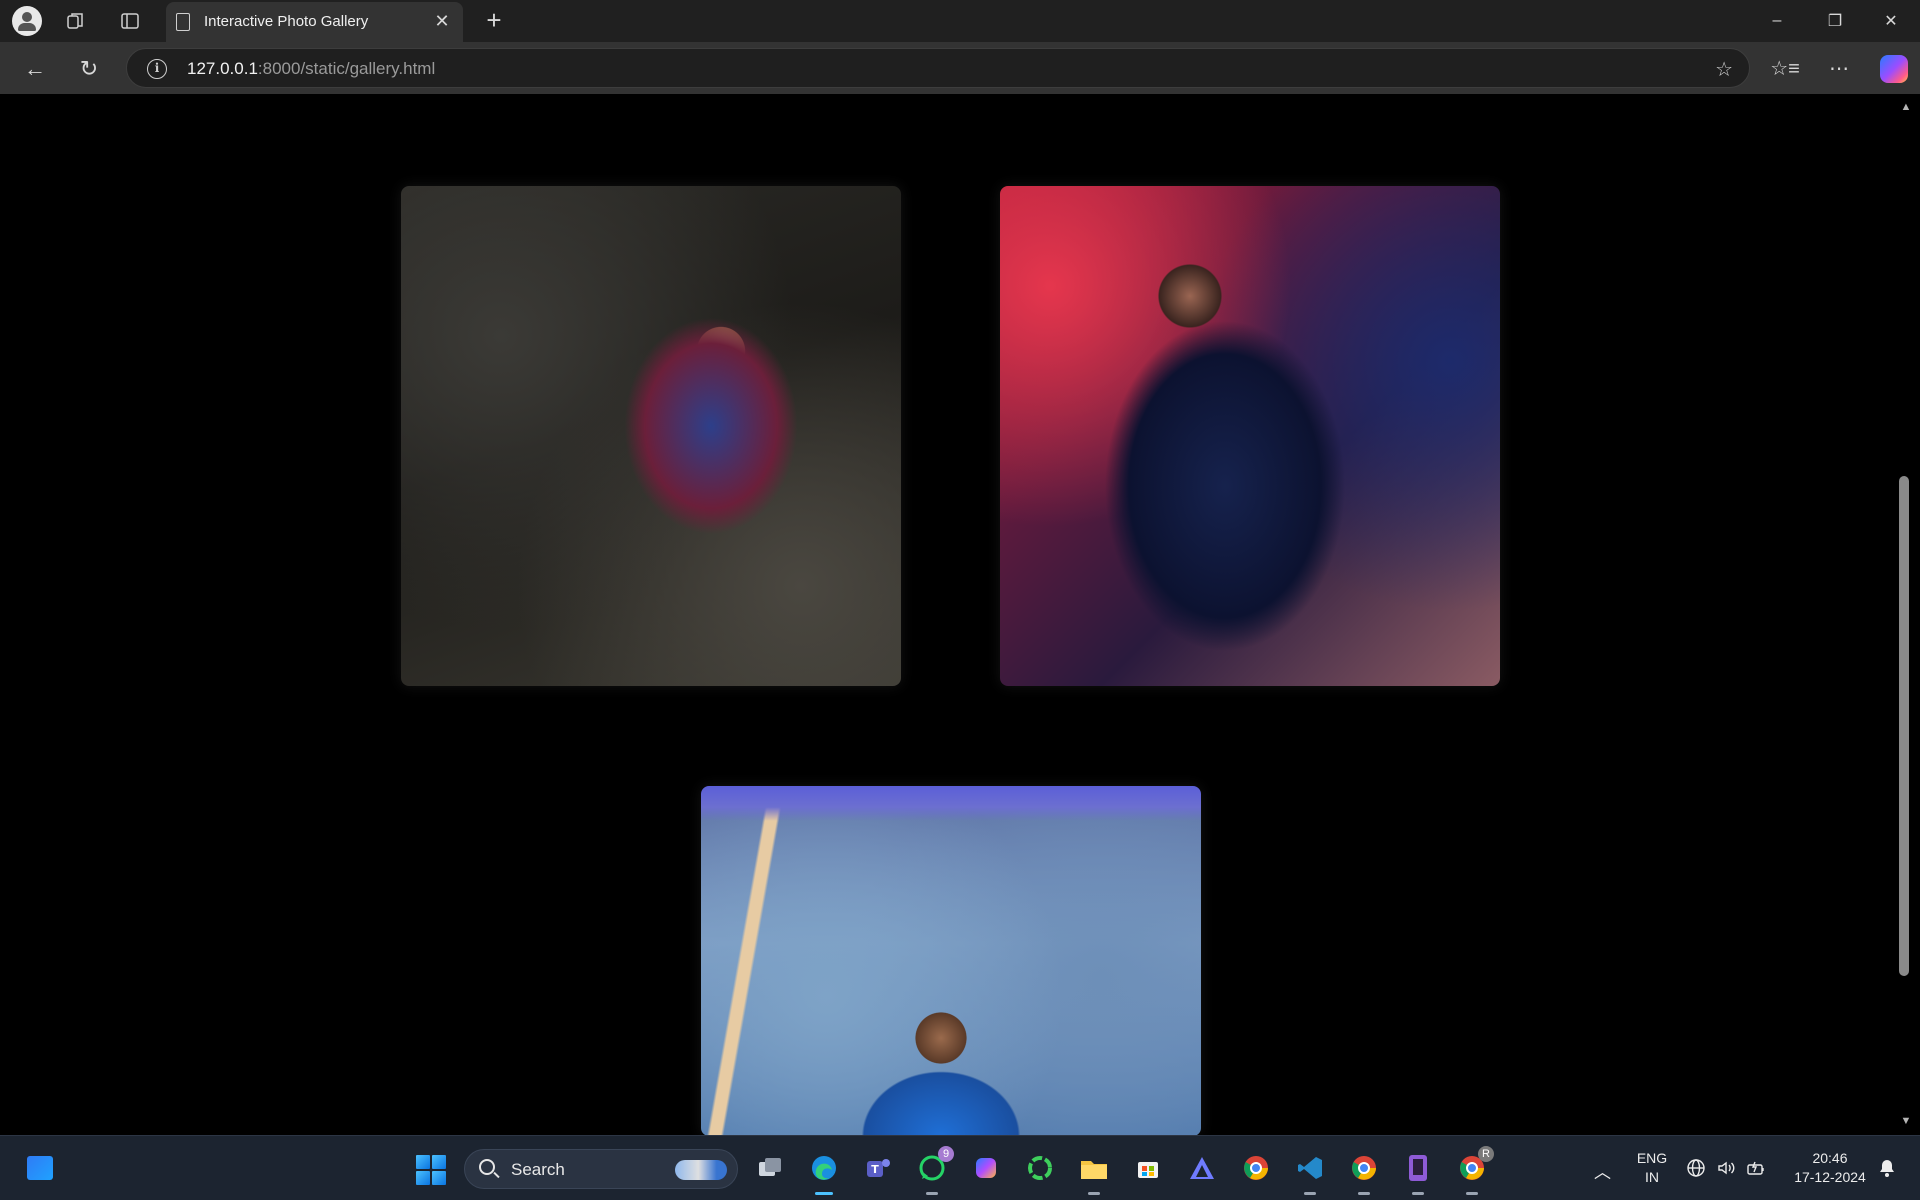  I want to click on workspaces-icon, so click(76, 21).